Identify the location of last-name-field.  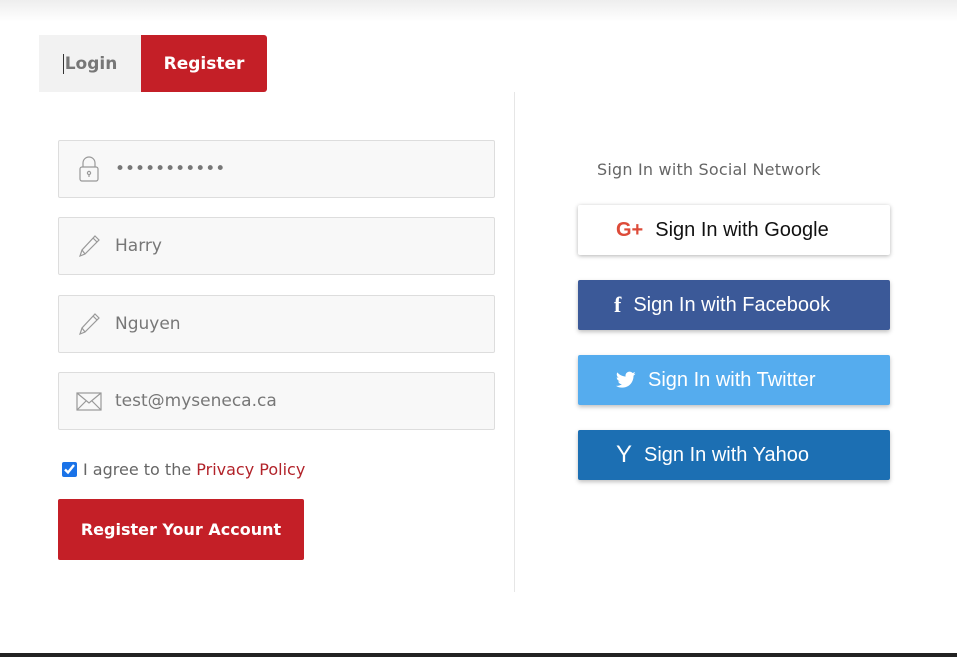
(276, 324).